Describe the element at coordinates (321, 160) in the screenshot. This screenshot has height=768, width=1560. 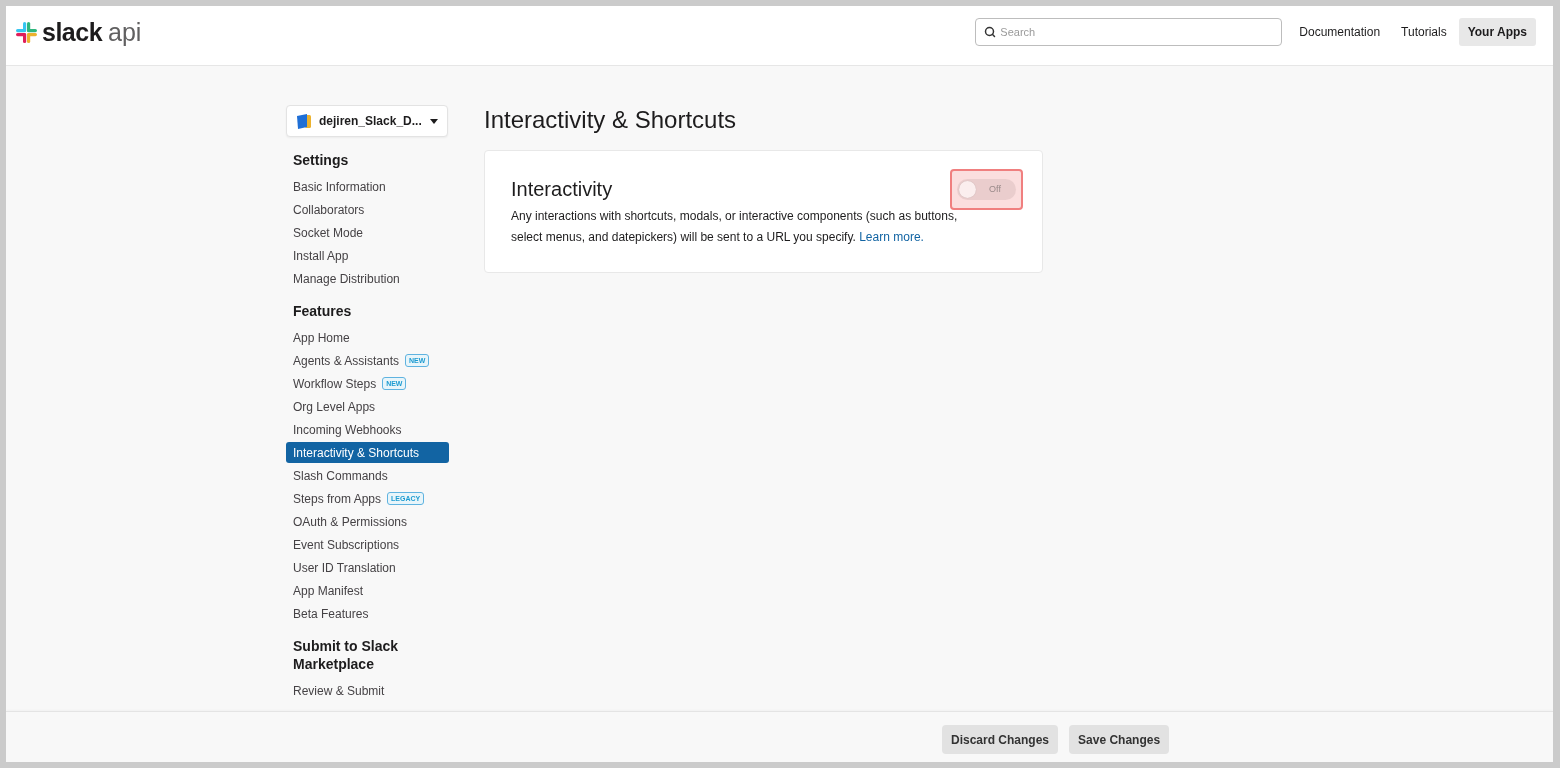
I see `section-title: Settings` at that location.